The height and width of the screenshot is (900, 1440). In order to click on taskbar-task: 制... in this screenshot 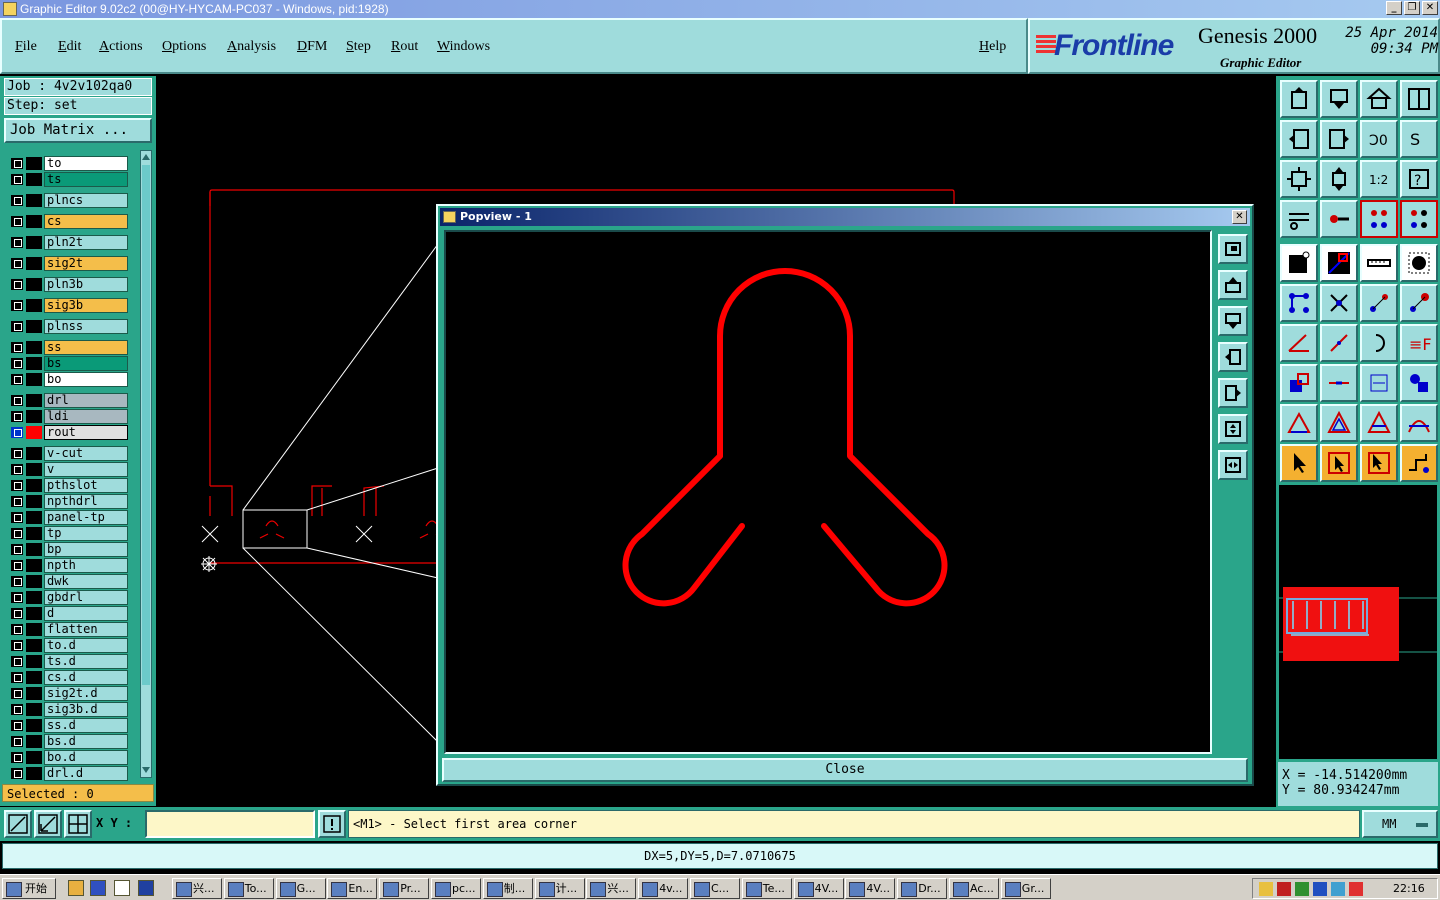, I will do `click(507, 888)`.